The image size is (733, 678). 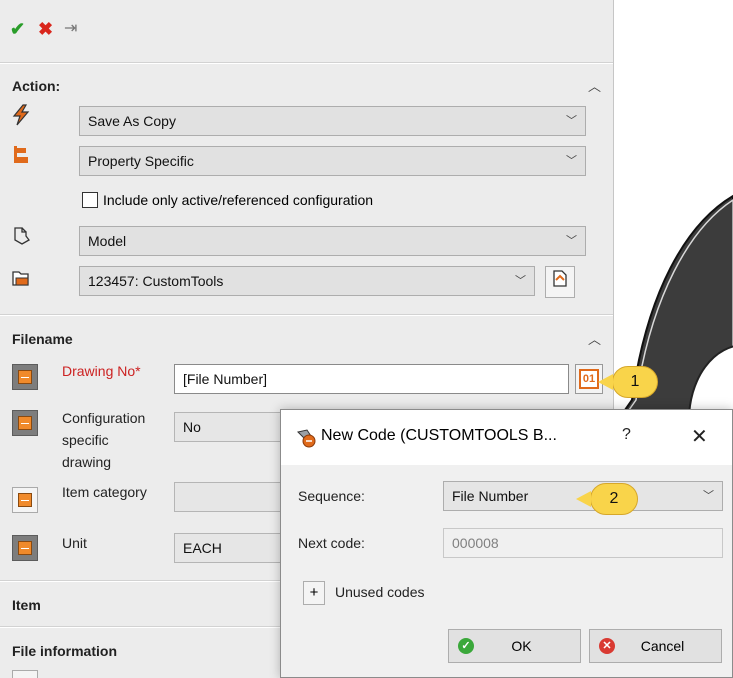 What do you see at coordinates (307, 281) in the screenshot?
I see `project-select: 123457: CustomTools ﹀` at bounding box center [307, 281].